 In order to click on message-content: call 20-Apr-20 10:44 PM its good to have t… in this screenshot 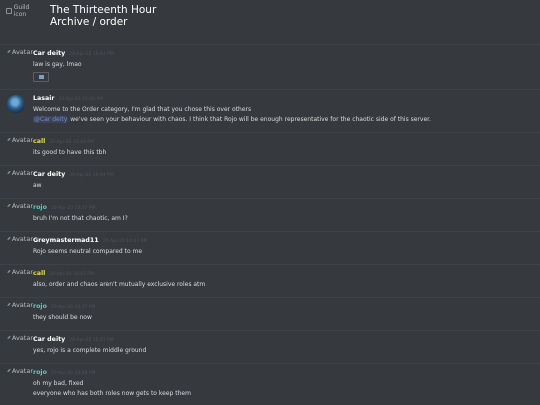, I will do `click(283, 149)`.